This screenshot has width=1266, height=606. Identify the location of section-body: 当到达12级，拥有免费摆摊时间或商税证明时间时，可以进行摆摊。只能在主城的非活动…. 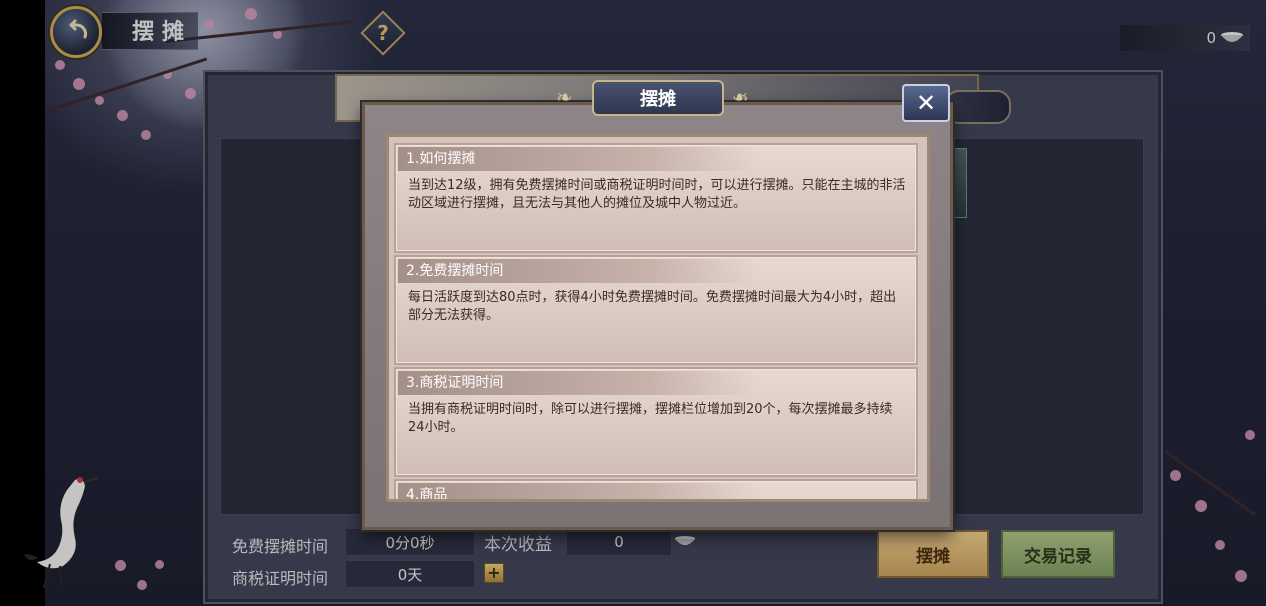
(657, 194).